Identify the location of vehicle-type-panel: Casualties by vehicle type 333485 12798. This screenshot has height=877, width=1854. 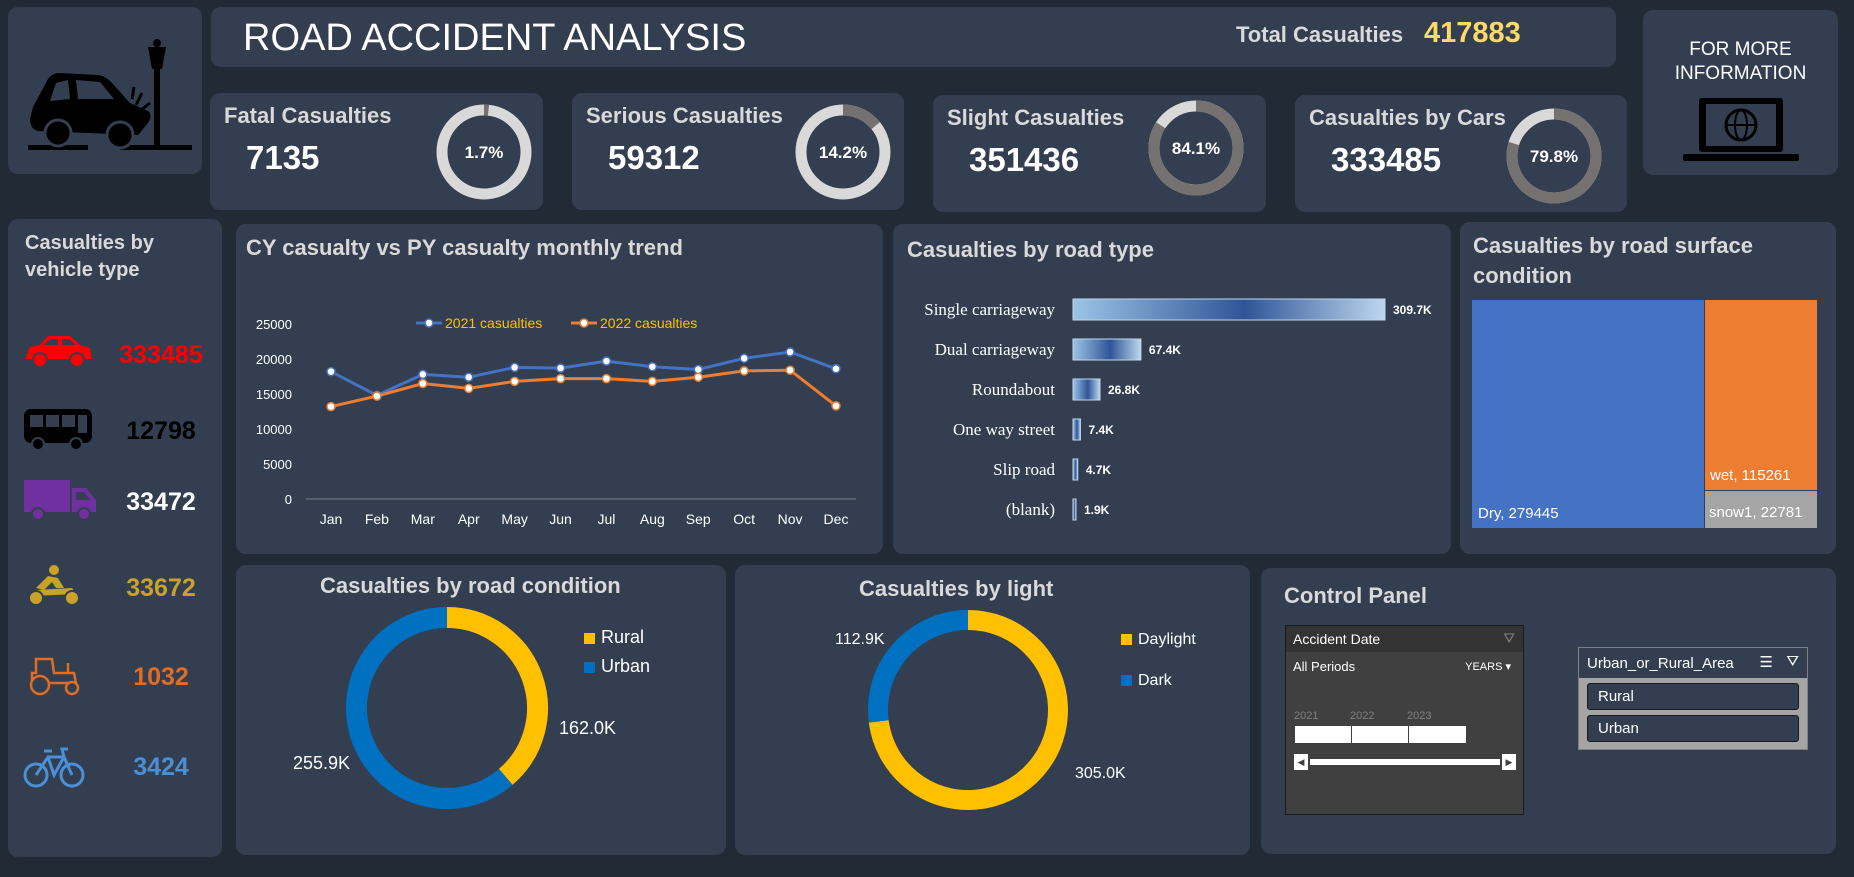
(115, 538).